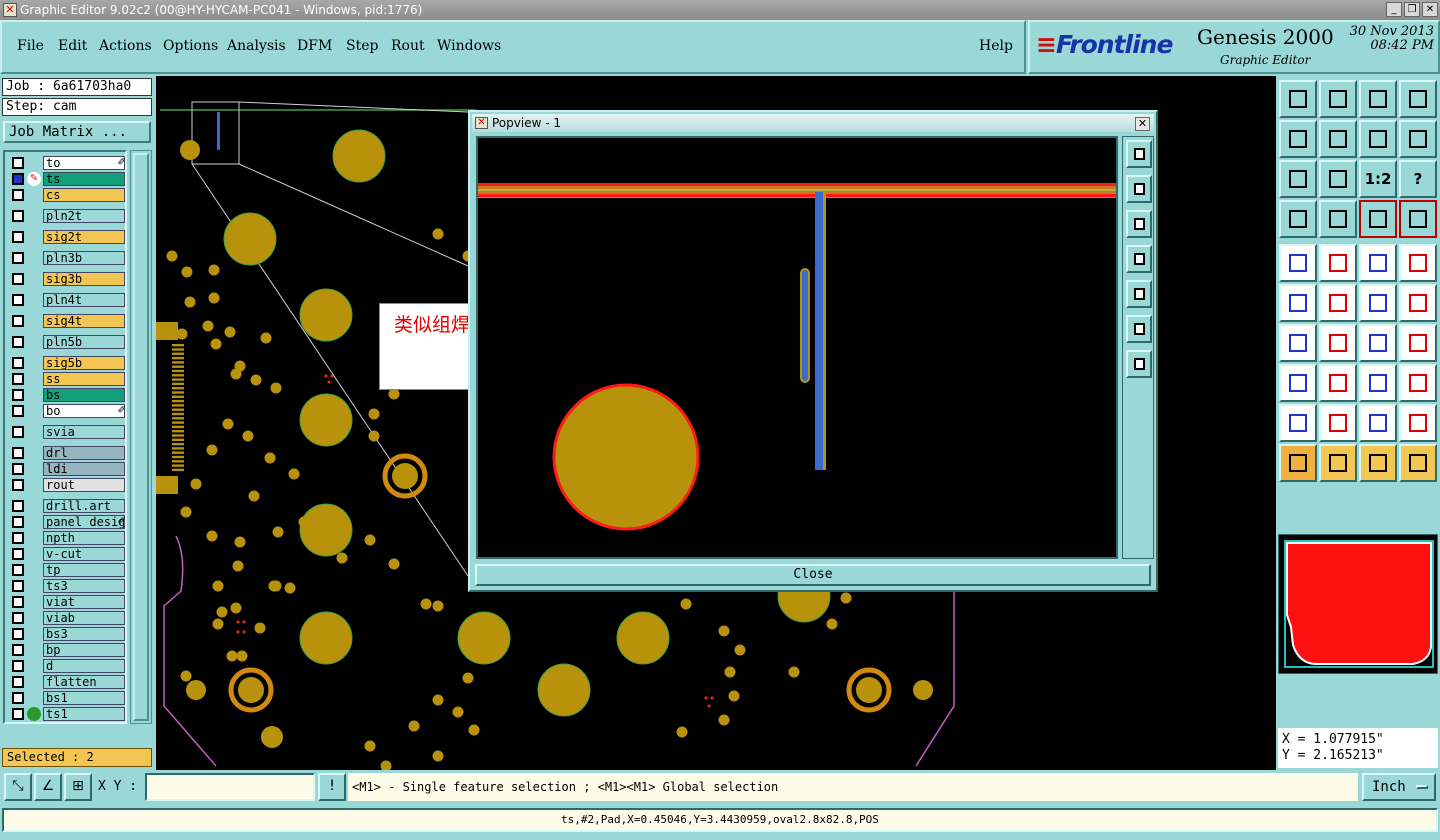 Image resolution: width=1440 pixels, height=840 pixels. What do you see at coordinates (408, 46) in the screenshot?
I see `menu-rout: Rout` at bounding box center [408, 46].